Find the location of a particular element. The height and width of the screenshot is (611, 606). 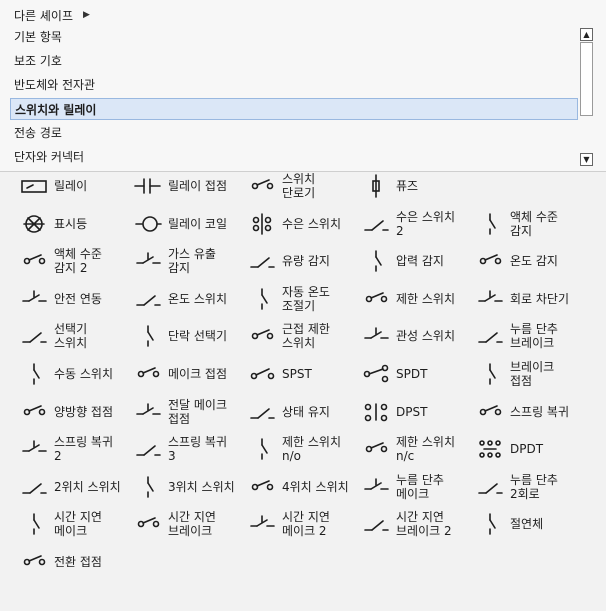

category-item-transmission-paths: 전송 경로 is located at coordinates (294, 133).